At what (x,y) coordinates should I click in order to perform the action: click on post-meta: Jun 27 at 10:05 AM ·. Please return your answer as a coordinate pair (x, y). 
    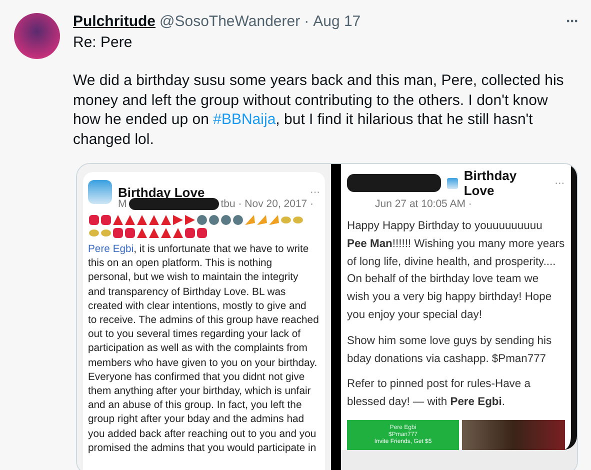
    Looking at the image, I should click on (424, 204).